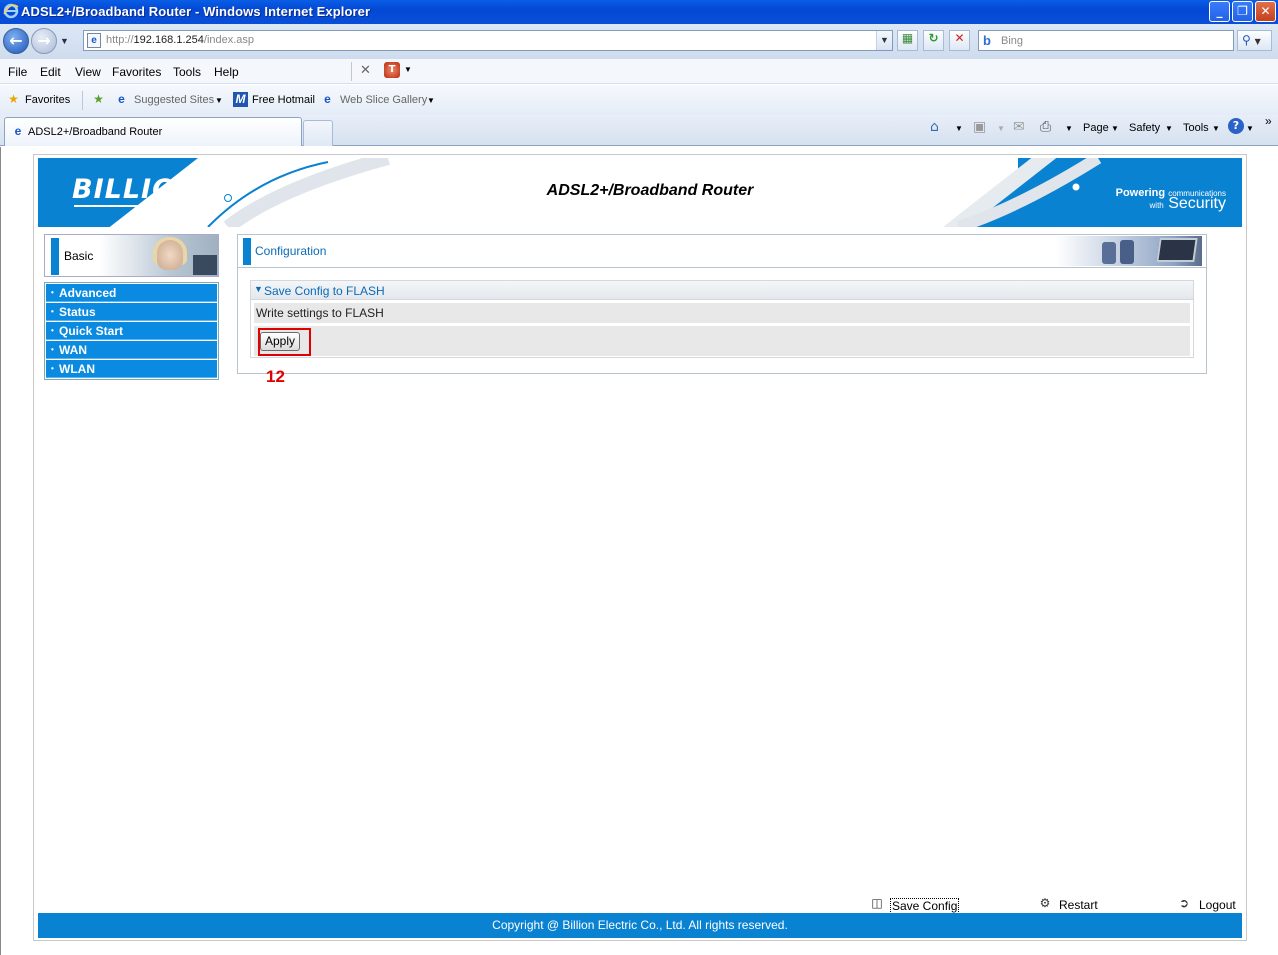 The image size is (1278, 955). I want to click on new-tab-button, so click(318, 133).